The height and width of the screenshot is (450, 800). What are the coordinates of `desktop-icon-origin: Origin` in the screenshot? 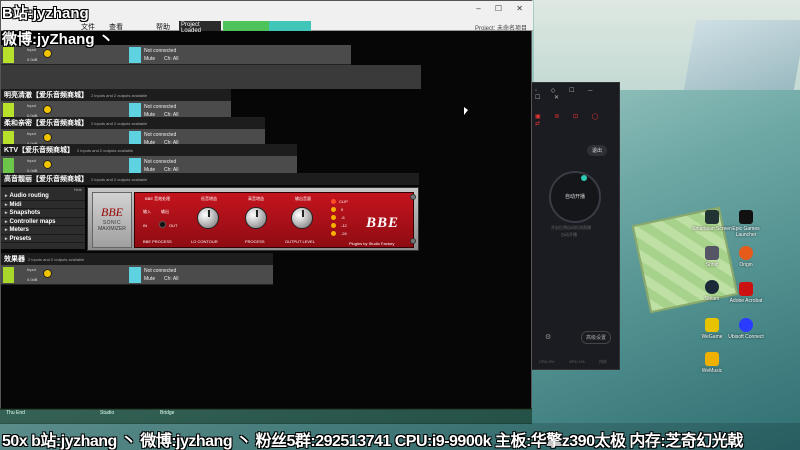 It's located at (746, 257).